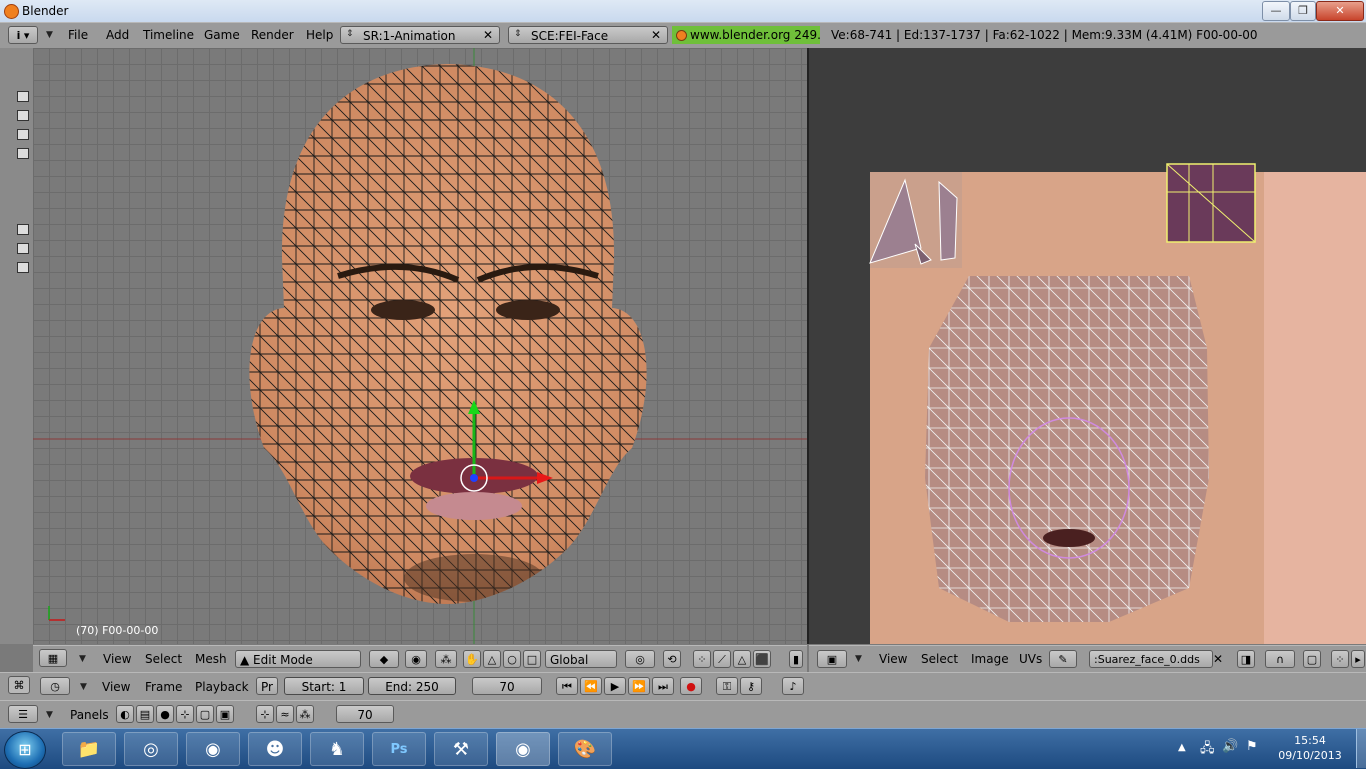 The image size is (1366, 769). Describe the element at coordinates (742, 659) in the screenshot. I see `face-select-icon: △` at that location.